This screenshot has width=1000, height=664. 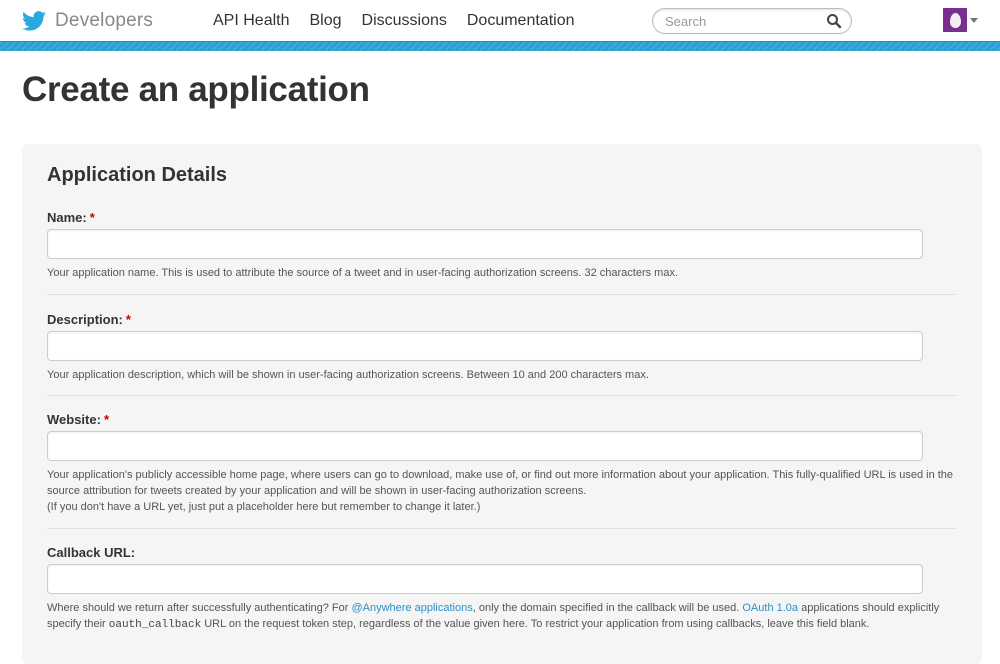 I want to click on description-label: Description: *, so click(x=89, y=319).